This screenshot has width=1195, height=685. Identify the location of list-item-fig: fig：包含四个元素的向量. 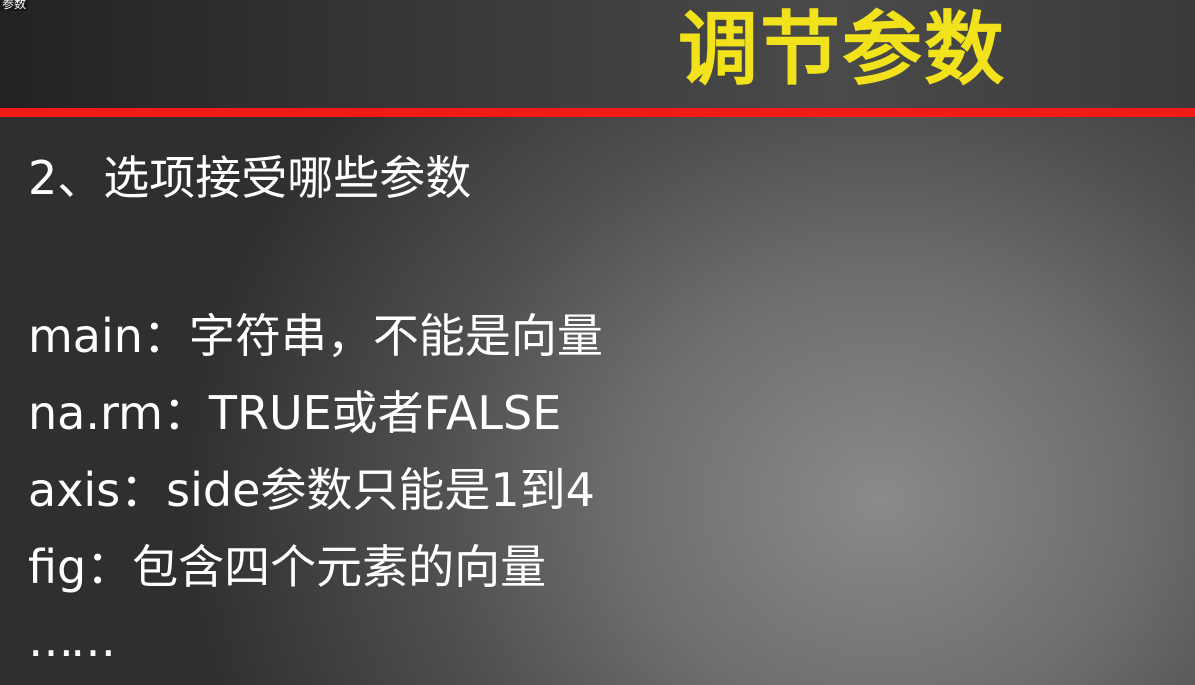
(287, 567).